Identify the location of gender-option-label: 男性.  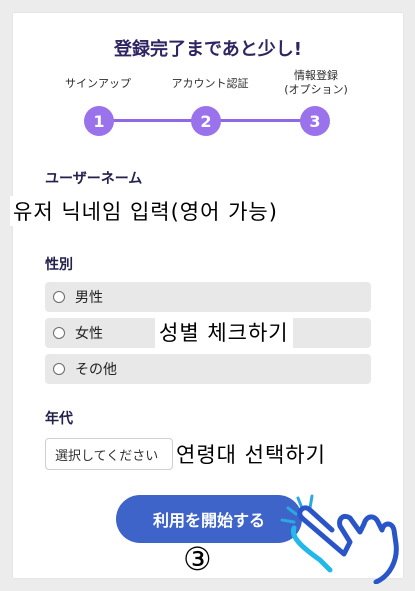
(89, 298).